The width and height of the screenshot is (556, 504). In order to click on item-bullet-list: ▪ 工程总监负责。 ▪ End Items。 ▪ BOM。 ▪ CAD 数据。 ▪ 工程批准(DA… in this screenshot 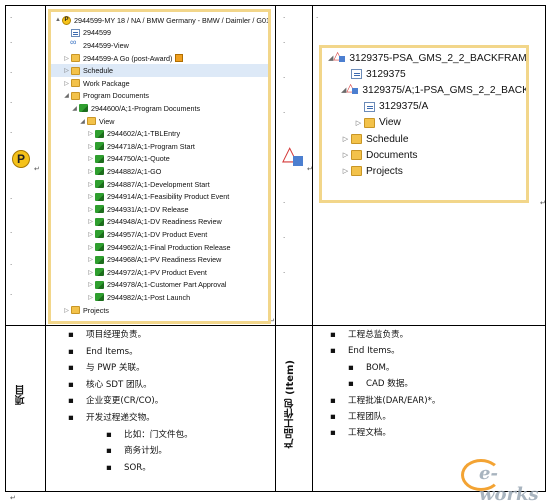, I will do `click(437, 383)`.